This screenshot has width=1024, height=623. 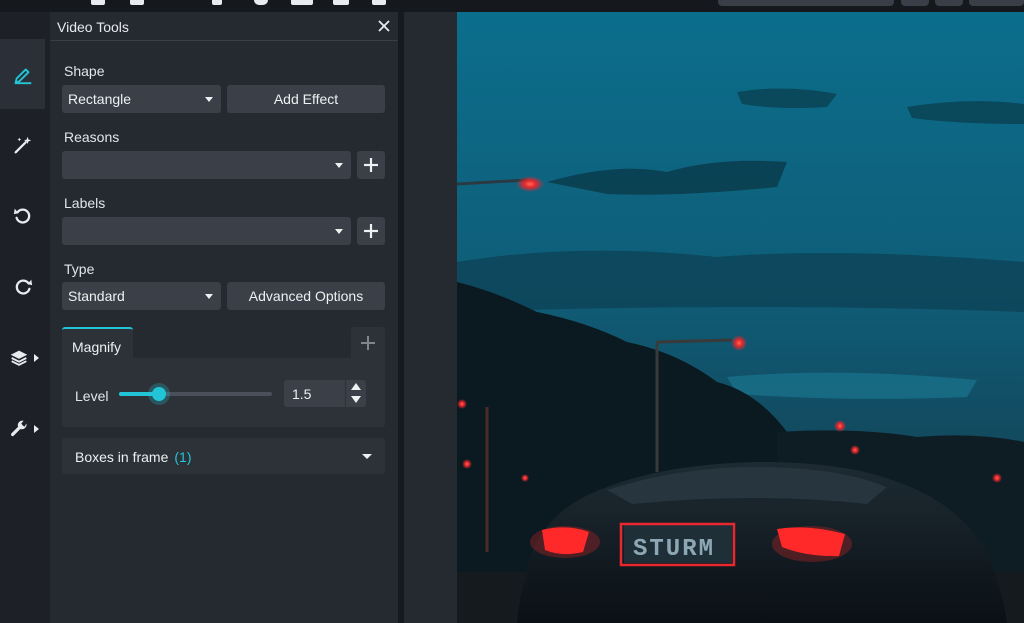 What do you see at coordinates (302, 394) in the screenshot?
I see `level-value: 1.5` at bounding box center [302, 394].